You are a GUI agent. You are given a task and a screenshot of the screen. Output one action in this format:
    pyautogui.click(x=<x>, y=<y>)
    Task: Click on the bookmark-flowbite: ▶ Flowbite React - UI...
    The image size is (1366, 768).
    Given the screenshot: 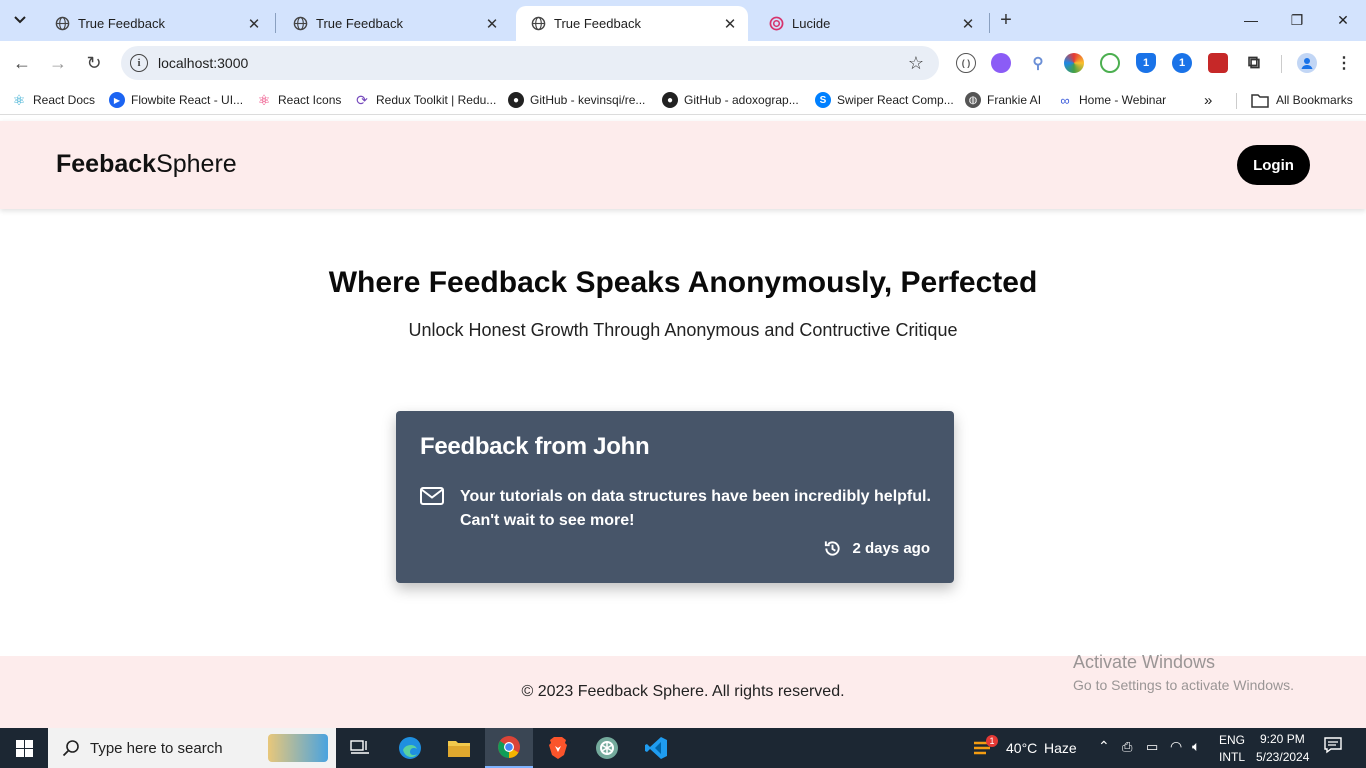 What is the action you would take?
    pyautogui.click(x=176, y=100)
    